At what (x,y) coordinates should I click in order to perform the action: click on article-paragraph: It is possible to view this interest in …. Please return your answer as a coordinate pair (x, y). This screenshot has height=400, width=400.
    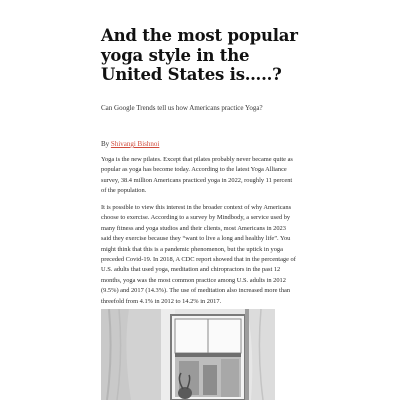
    Looking at the image, I should click on (198, 254).